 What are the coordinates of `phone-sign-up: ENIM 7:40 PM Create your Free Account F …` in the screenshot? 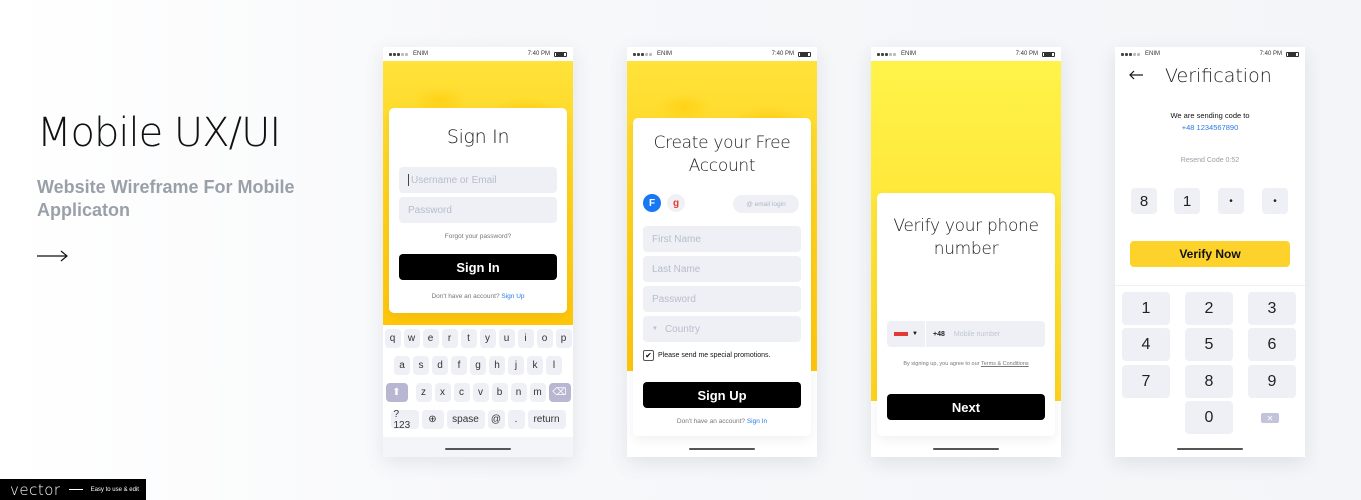 It's located at (722, 252).